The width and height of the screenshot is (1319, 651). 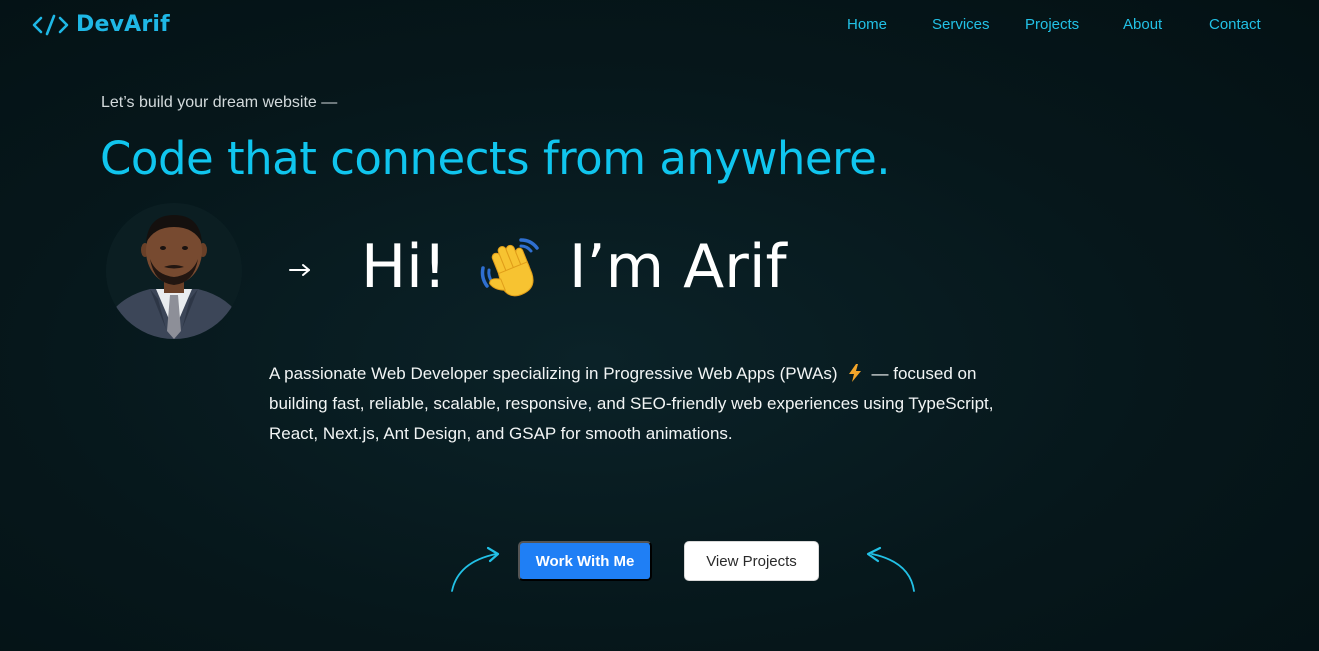 What do you see at coordinates (299, 270) in the screenshot?
I see `arrow-right-icon` at bounding box center [299, 270].